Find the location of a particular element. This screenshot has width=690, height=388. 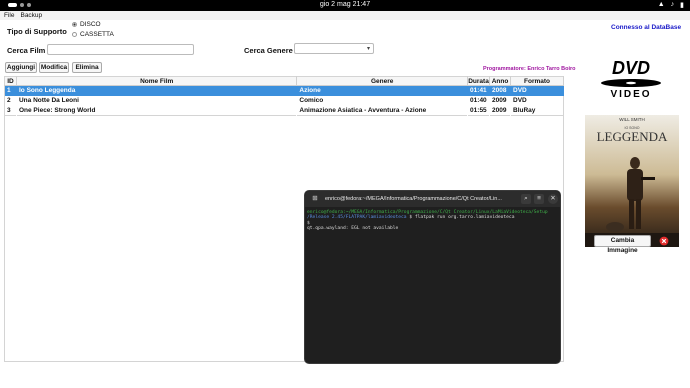

movie-poster: WILL SMITH IO SONO LEGGENDA is located at coordinates (632, 181).